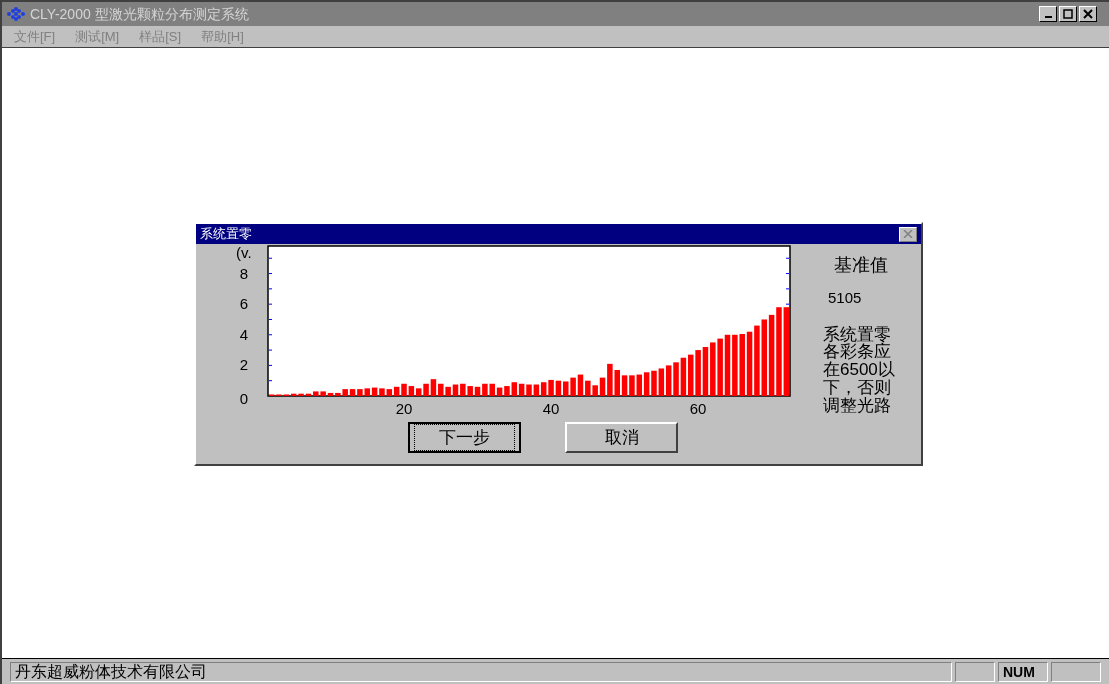 The width and height of the screenshot is (1109, 684). What do you see at coordinates (139, 14) in the screenshot?
I see `window-title: CLY-2000 型激光颗粒分布测定系统` at bounding box center [139, 14].